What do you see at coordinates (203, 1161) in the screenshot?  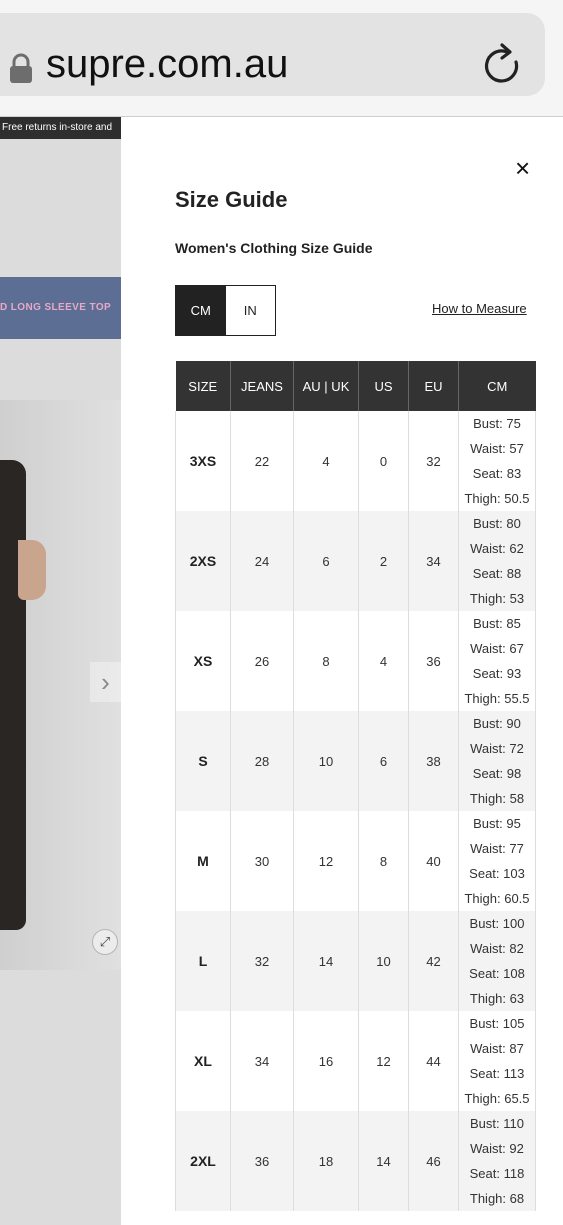 I see `cell-size: 2XL` at bounding box center [203, 1161].